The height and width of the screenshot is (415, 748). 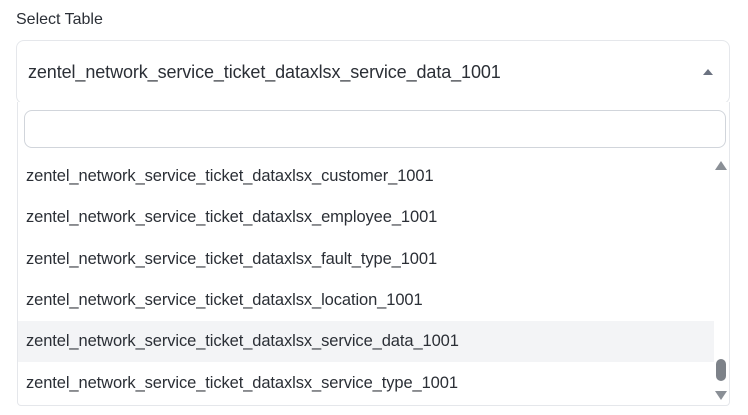 What do you see at coordinates (722, 281) in the screenshot?
I see `options-scrollbar` at bounding box center [722, 281].